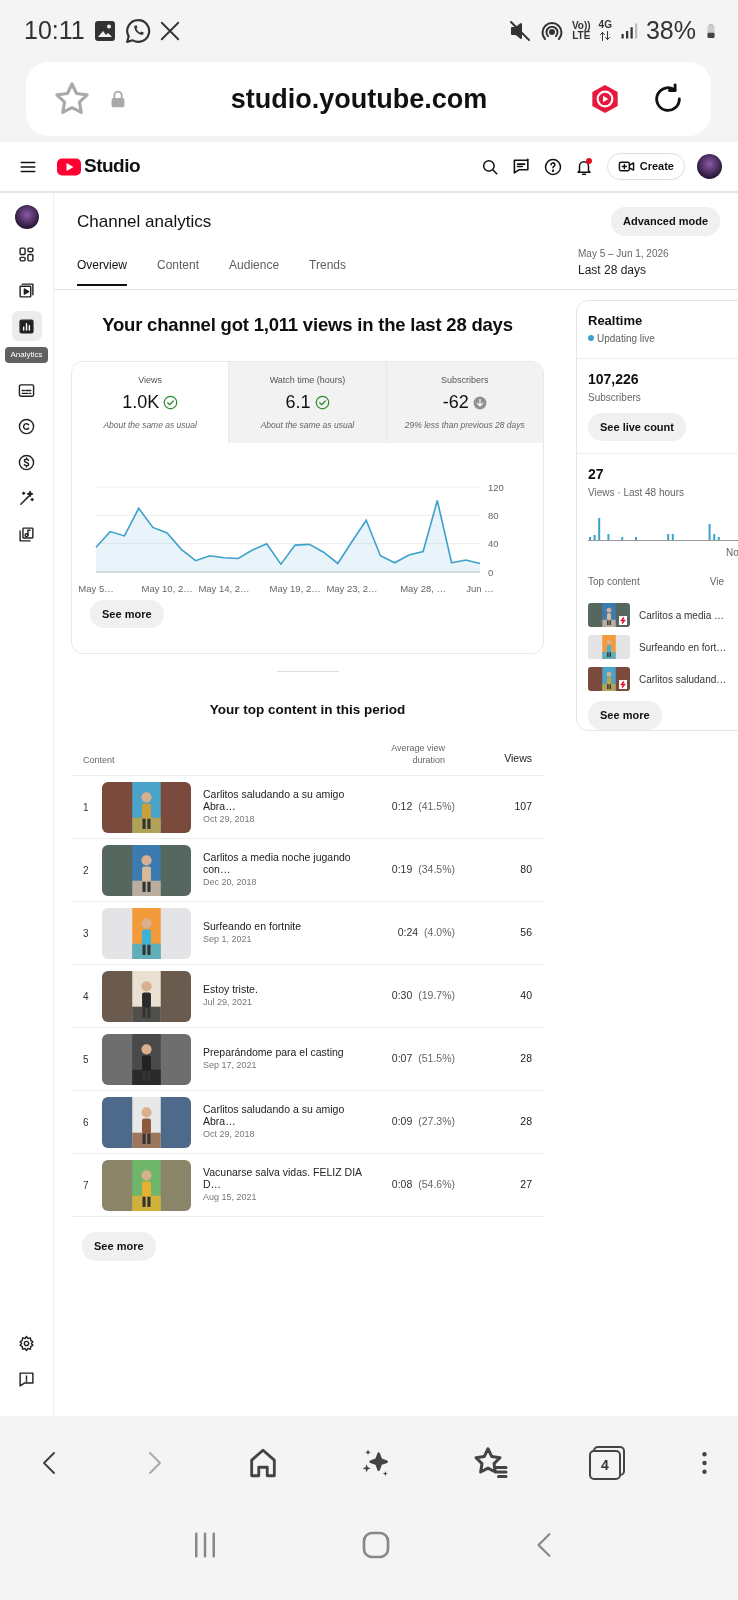 This screenshot has height=1600, width=738. Describe the element at coordinates (551, 31) in the screenshot. I see `hotspot-icon` at that location.